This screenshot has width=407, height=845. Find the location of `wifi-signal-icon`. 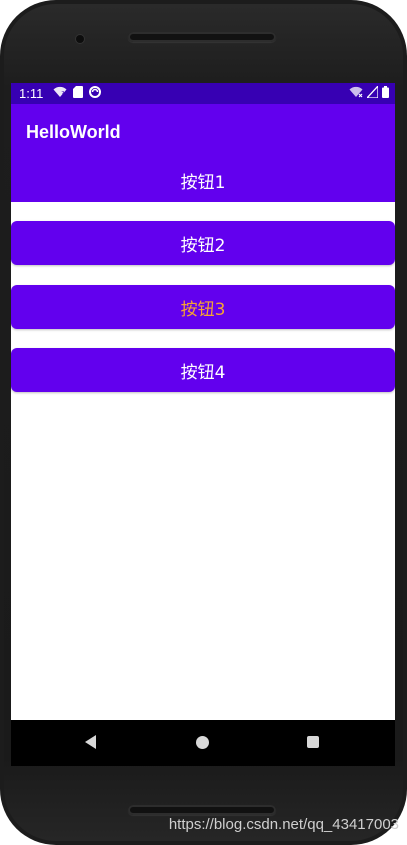

wifi-signal-icon is located at coordinates (356, 93).